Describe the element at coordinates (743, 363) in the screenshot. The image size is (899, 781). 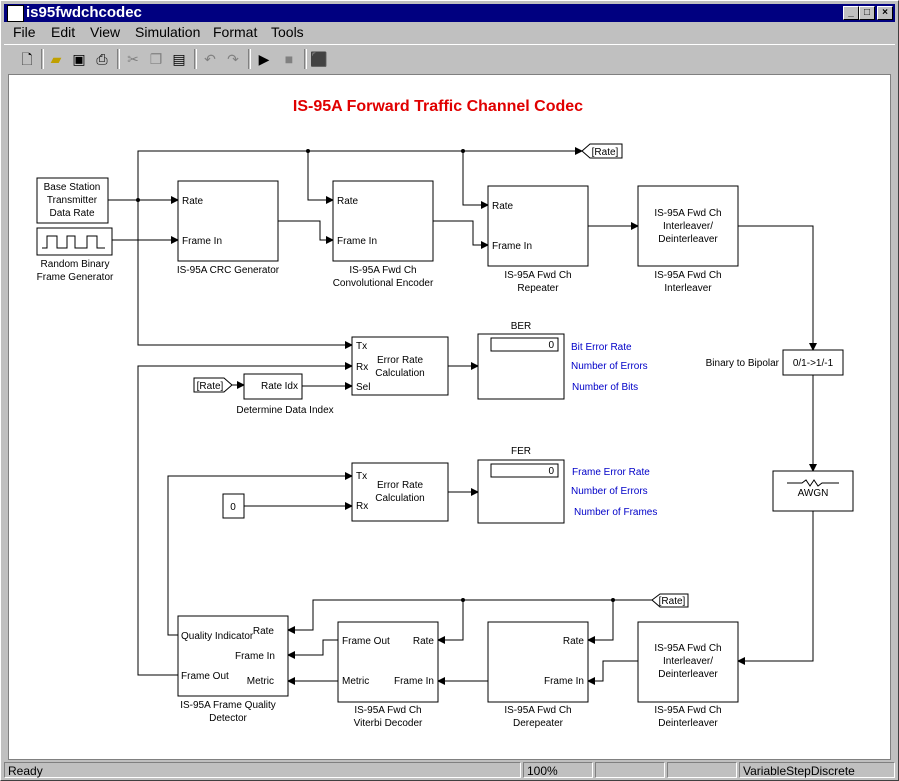
I see `block-label: Binary to Bipolar` at that location.